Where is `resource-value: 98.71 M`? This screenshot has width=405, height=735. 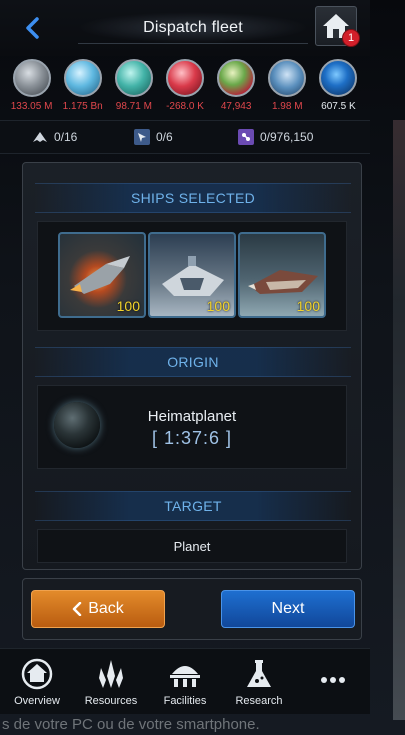 resource-value: 98.71 M is located at coordinates (133, 106).